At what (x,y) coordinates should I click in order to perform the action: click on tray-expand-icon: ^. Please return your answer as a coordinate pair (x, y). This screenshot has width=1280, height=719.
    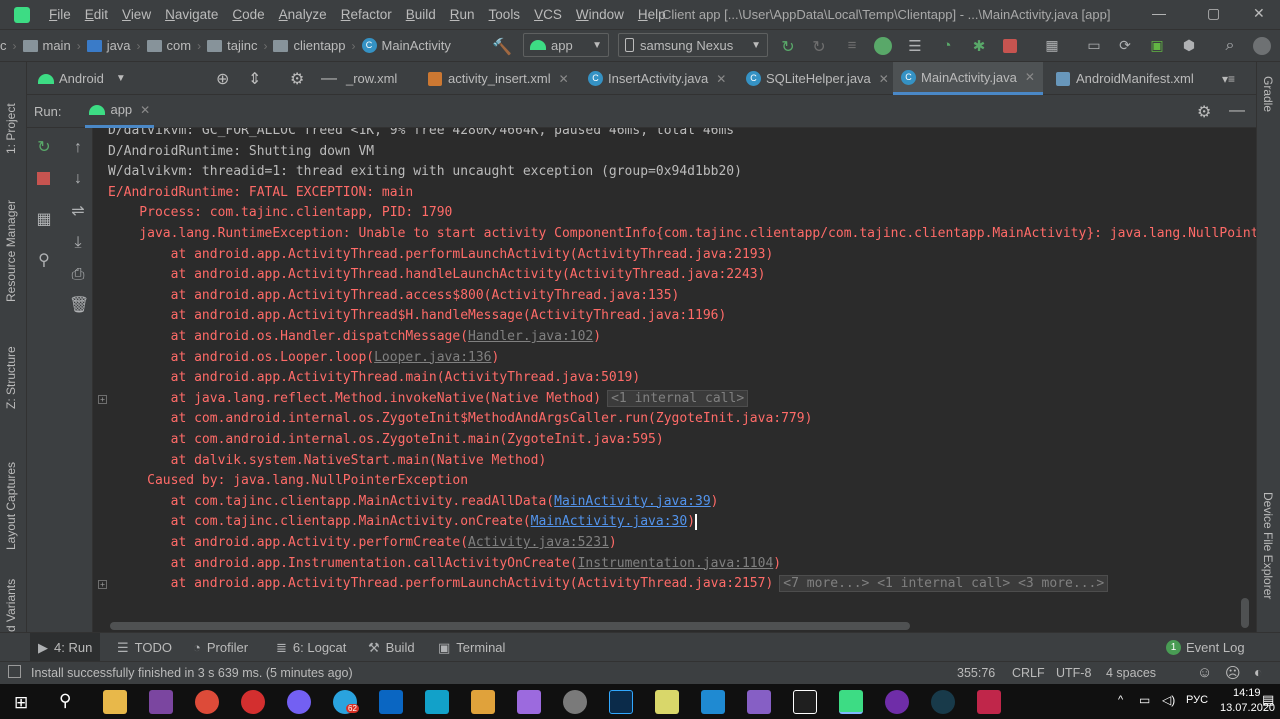
    Looking at the image, I should click on (1120, 700).